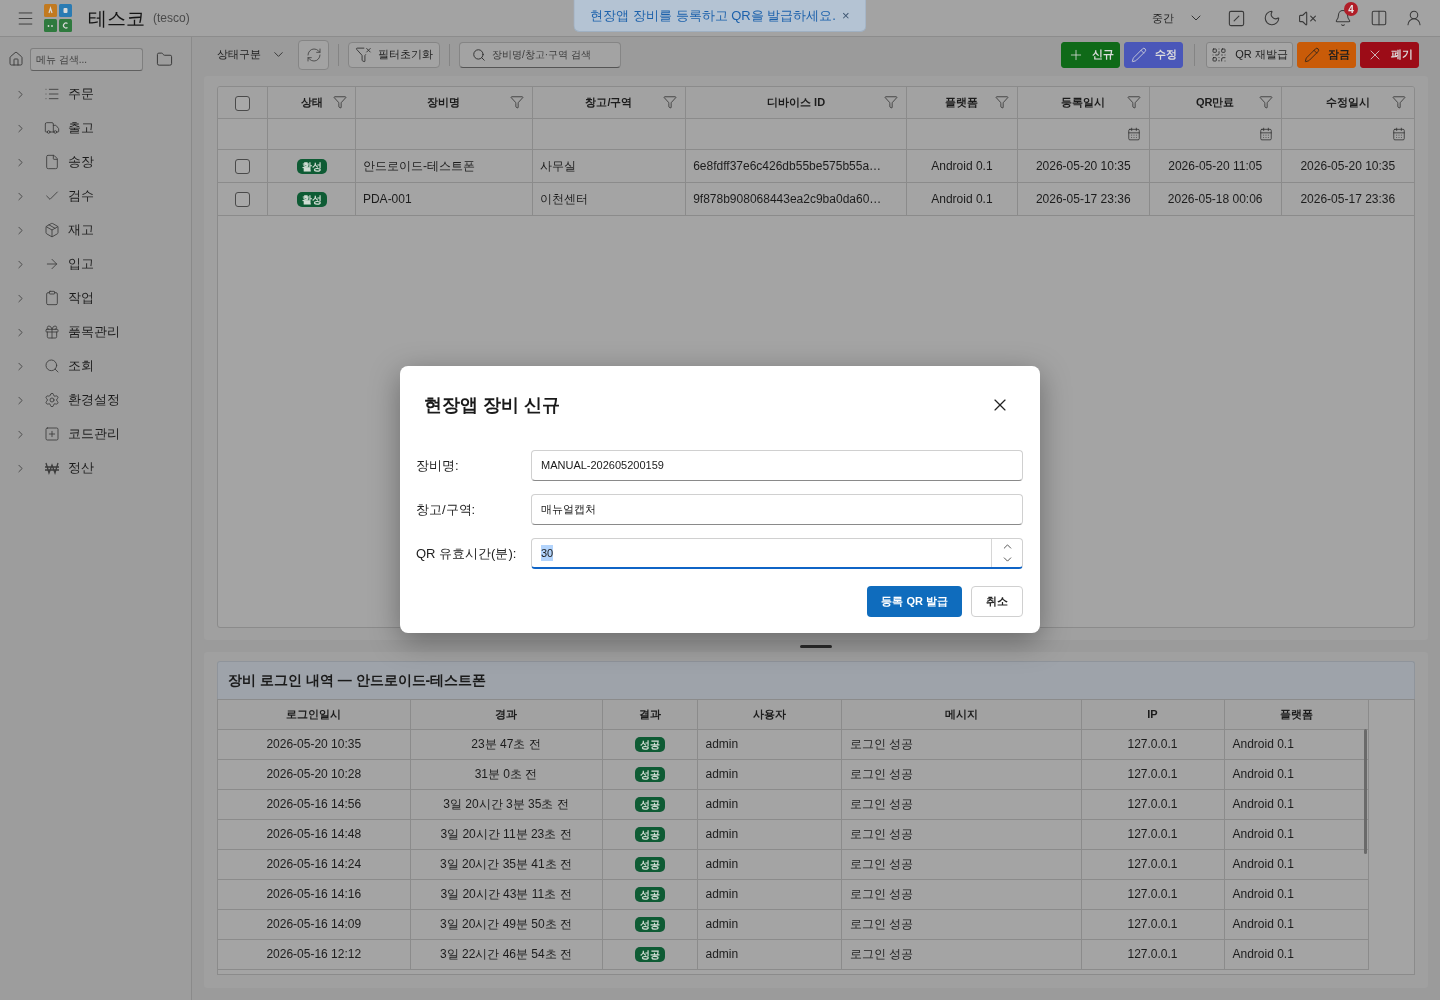  I want to click on action-button: 신규, so click(1090, 54).